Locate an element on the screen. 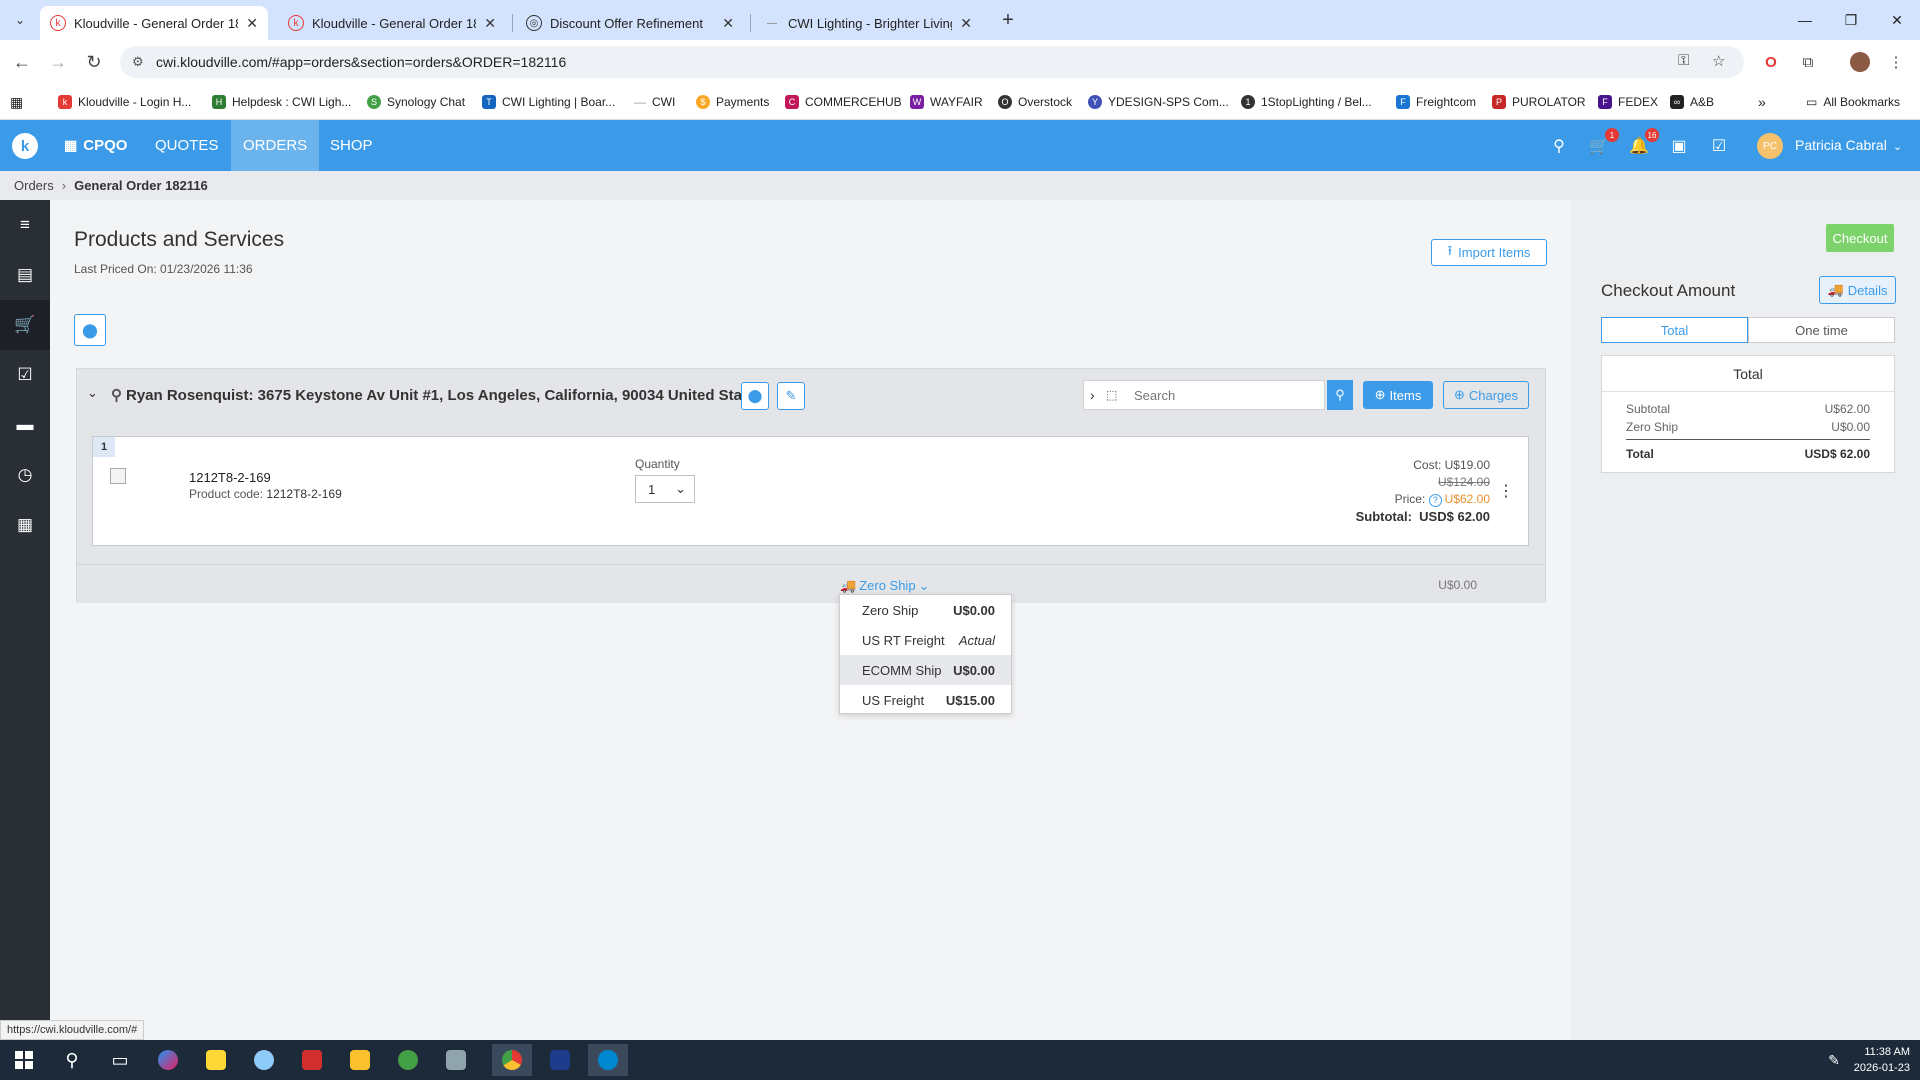  checklist-icon: ☑ is located at coordinates (25, 375).